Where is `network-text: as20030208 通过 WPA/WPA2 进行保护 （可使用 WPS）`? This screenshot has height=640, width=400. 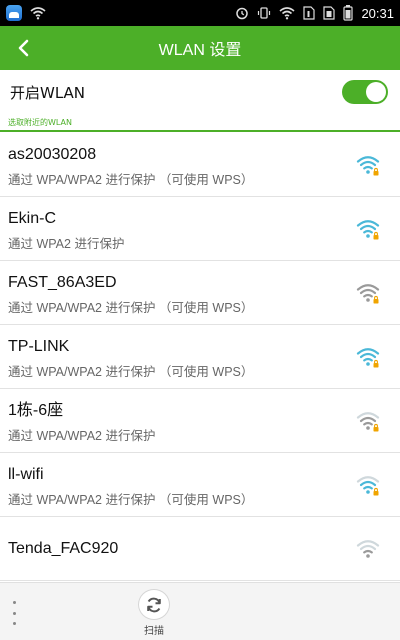 network-text: as20030208 通过 WPA/WPA2 进行保护 （可使用 WPS） is located at coordinates (199, 166).